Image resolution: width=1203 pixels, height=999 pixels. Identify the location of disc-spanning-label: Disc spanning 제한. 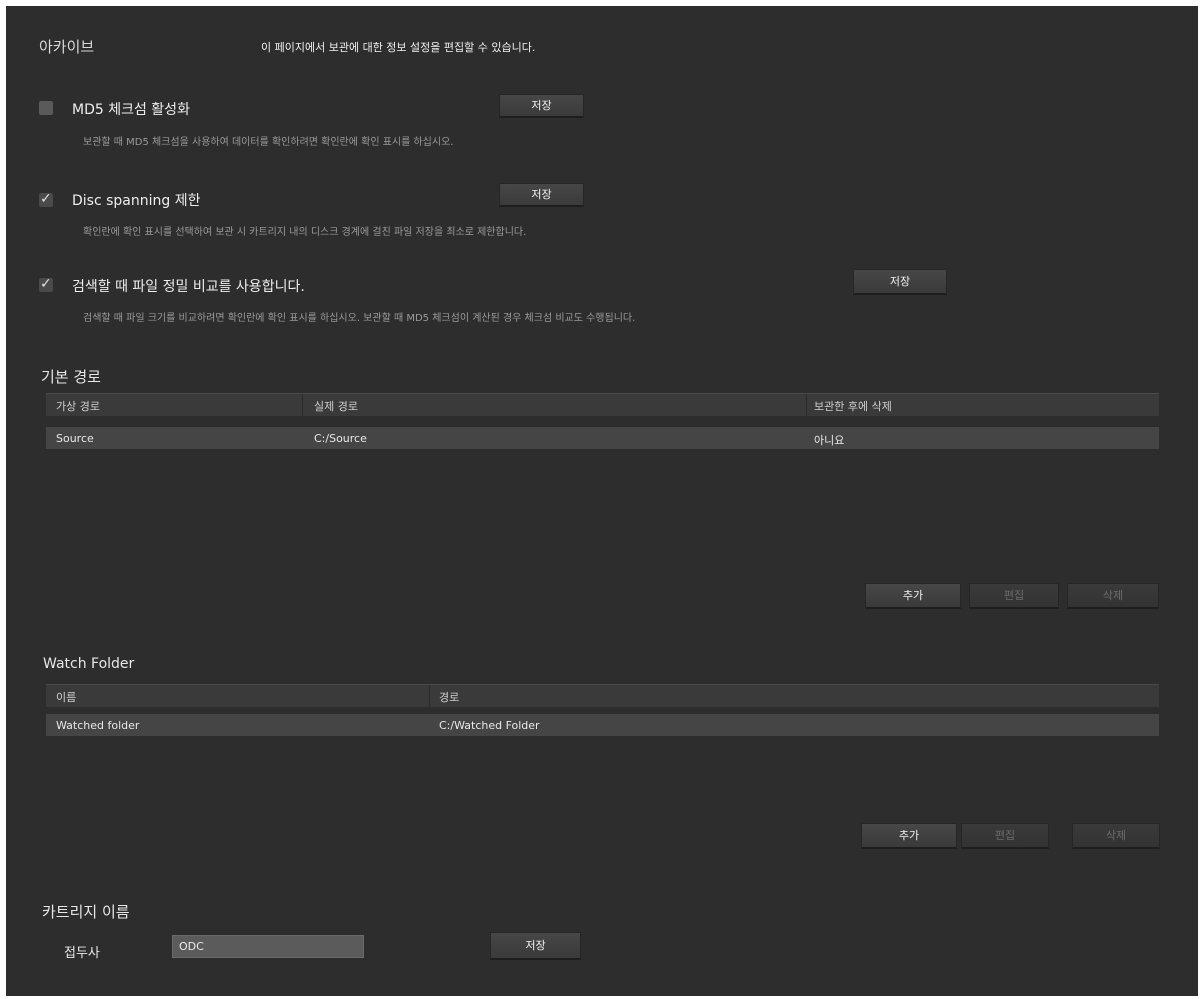
(136, 201).